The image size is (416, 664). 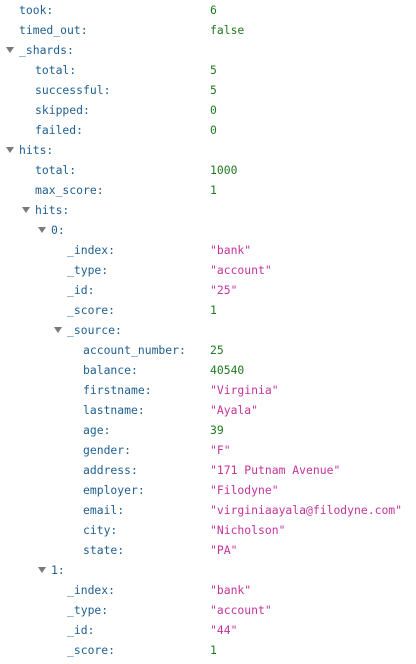 What do you see at coordinates (208, 110) in the screenshot?
I see `json-field-row: skipped: 0` at bounding box center [208, 110].